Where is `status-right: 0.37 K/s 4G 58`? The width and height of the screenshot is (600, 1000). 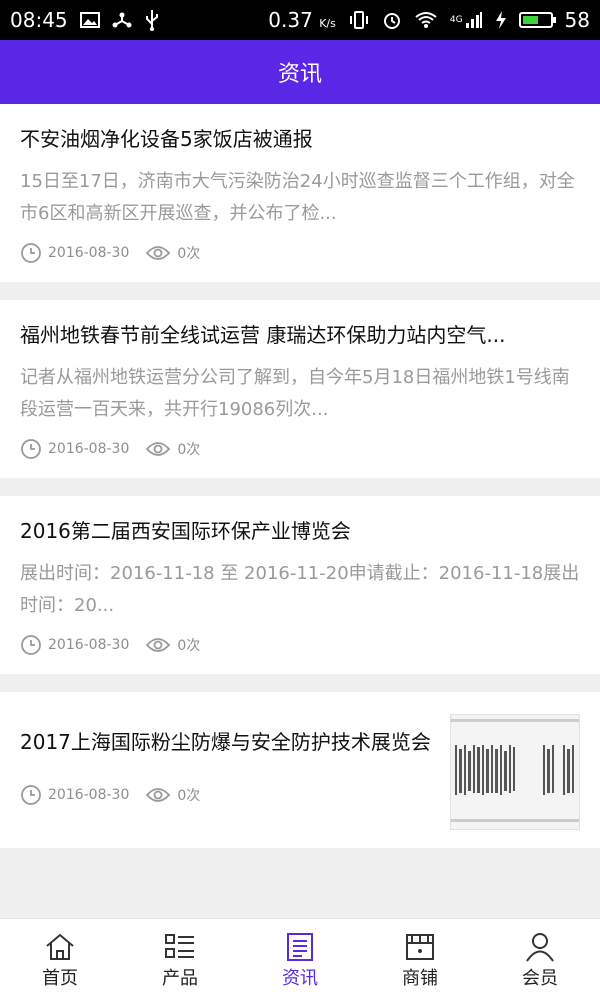
status-right: 0.37 K/s 4G 58 is located at coordinates (429, 20).